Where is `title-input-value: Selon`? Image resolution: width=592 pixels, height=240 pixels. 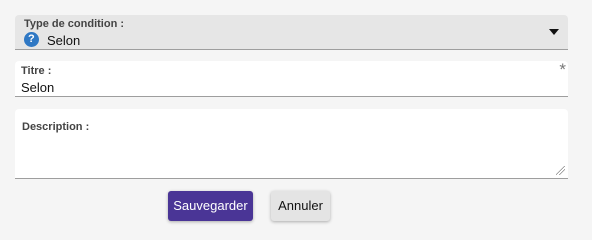 title-input-value: Selon is located at coordinates (37, 87).